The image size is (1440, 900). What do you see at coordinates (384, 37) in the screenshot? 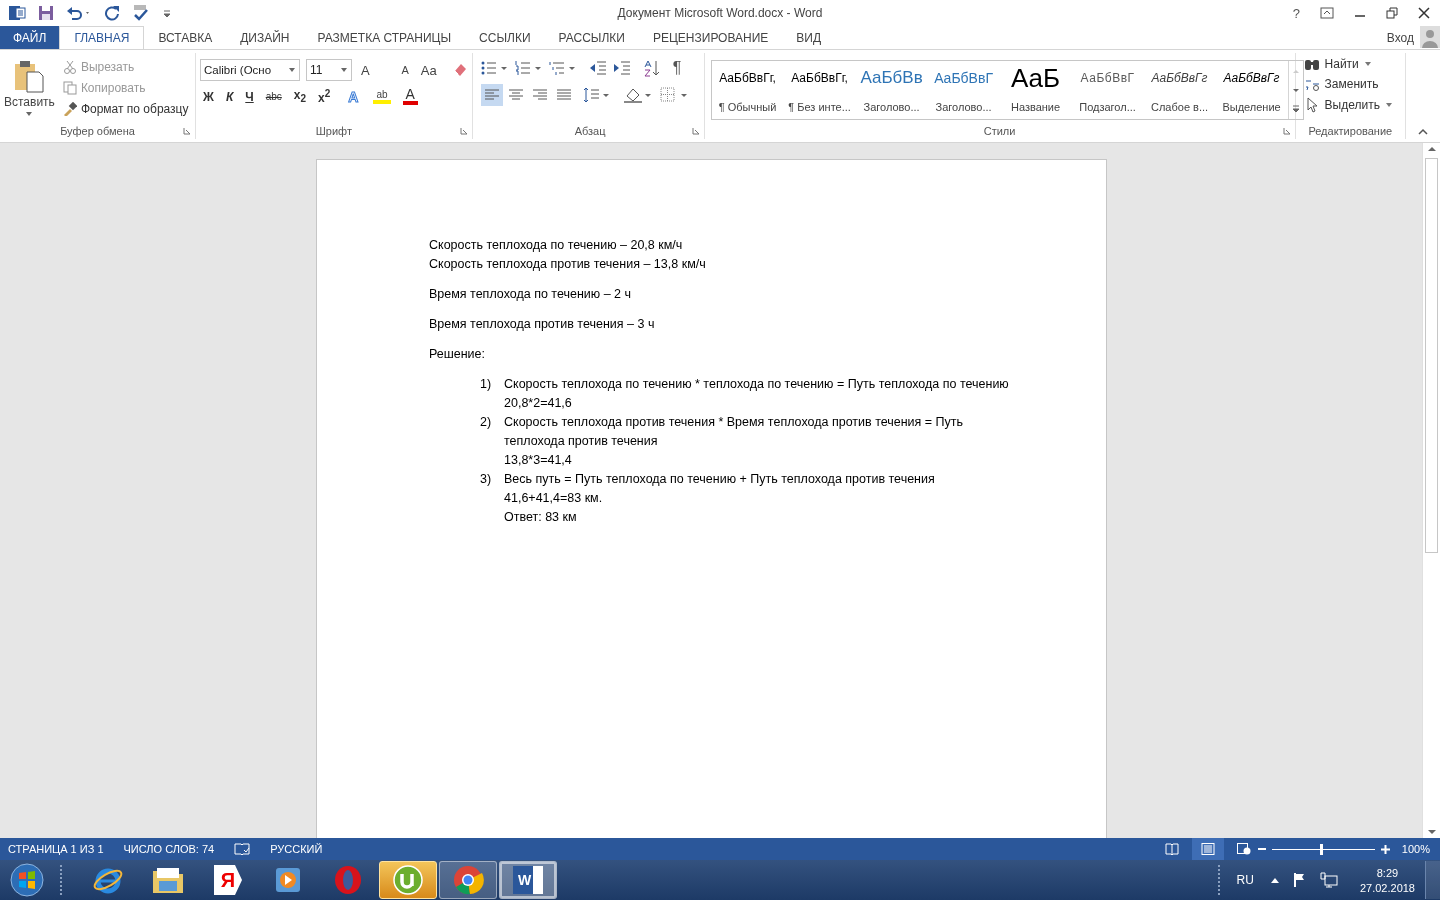
I see `ribbon-tab: РАЗМЕТКА СТРАНИЦЫ` at bounding box center [384, 37].